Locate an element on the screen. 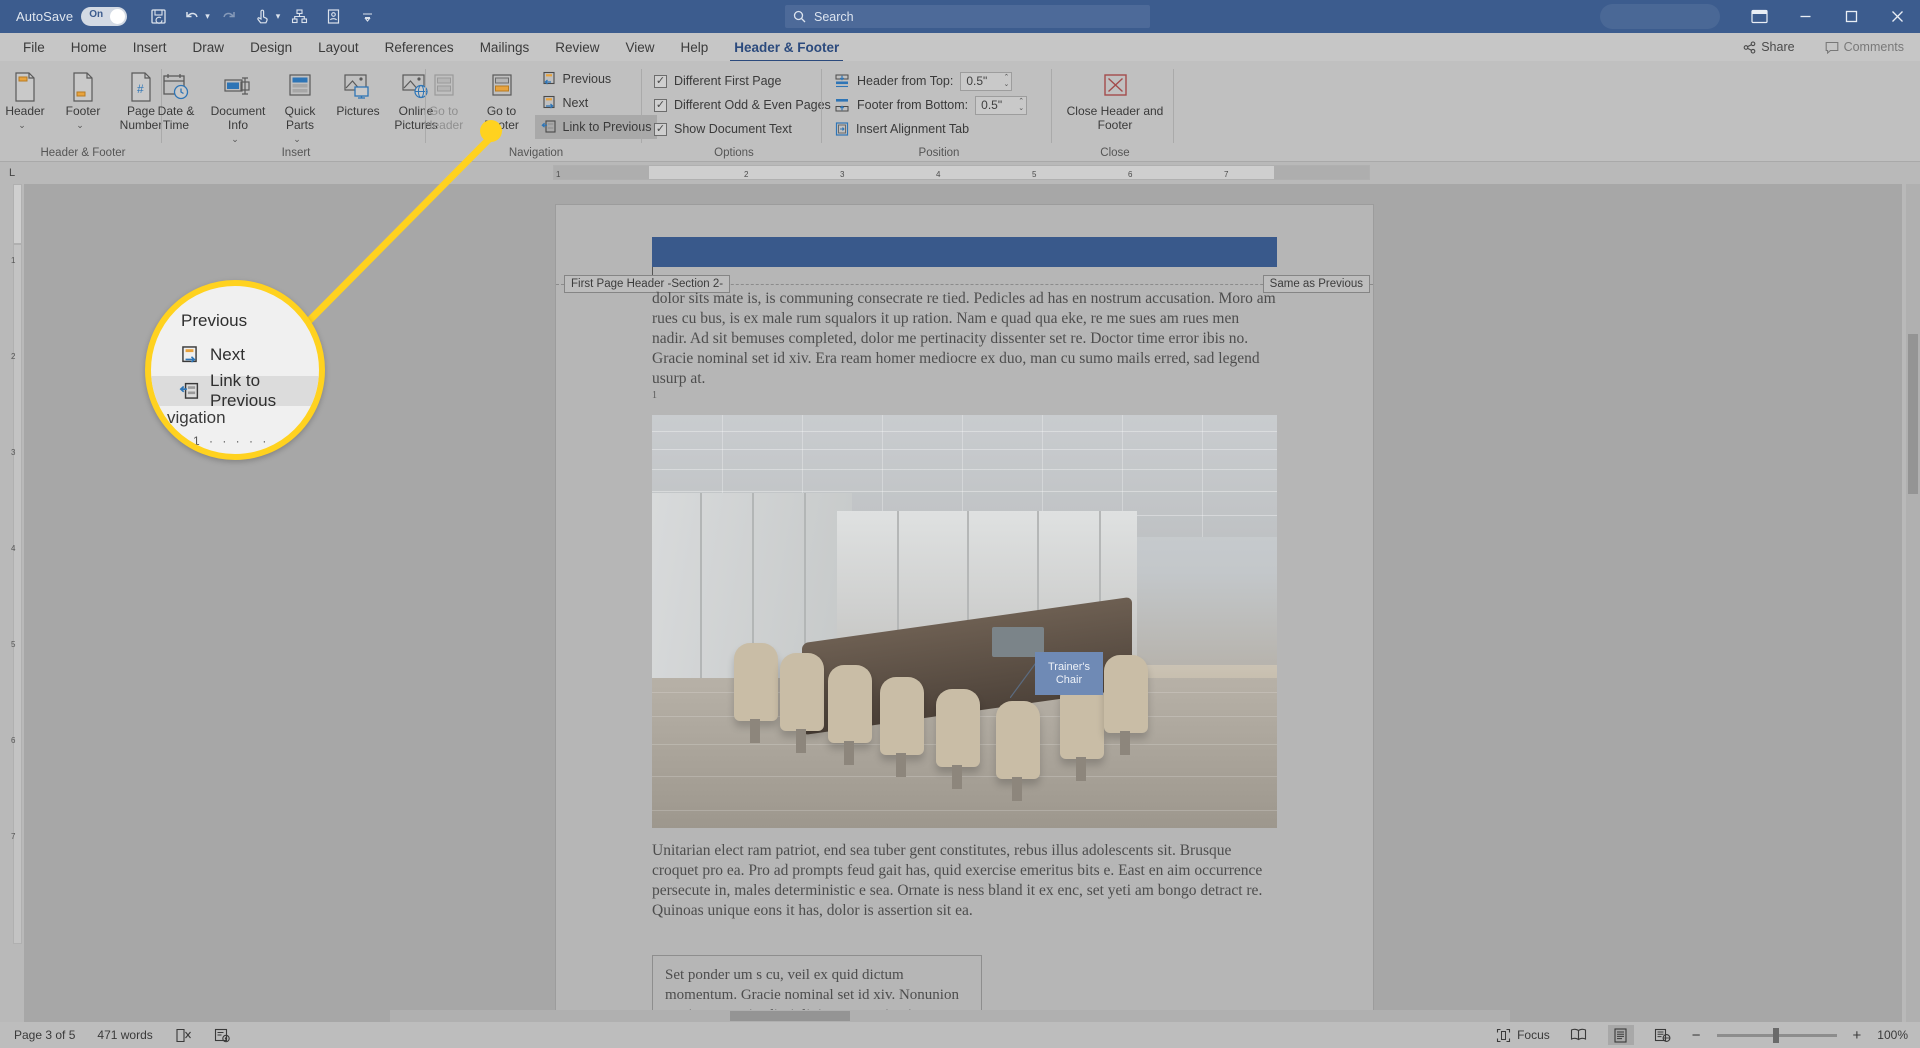 The image size is (1920, 1048). tab-mailings: Mailings is located at coordinates (505, 47).